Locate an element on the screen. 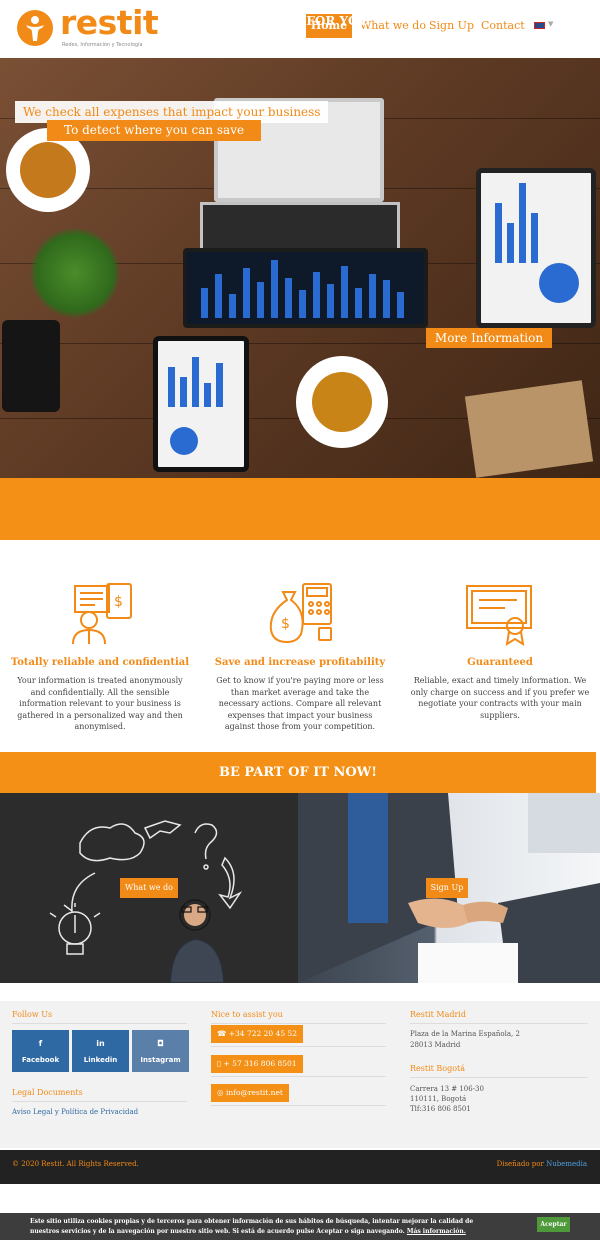 The image size is (600, 1240). bogota-heading: Restit Bogotá is located at coordinates (438, 1068).